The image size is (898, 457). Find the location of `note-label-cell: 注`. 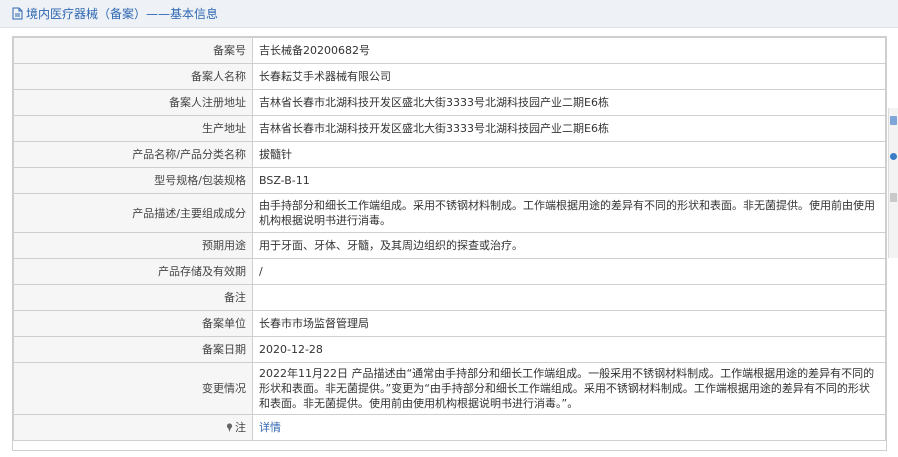

note-label-cell: 注 is located at coordinates (133, 427).